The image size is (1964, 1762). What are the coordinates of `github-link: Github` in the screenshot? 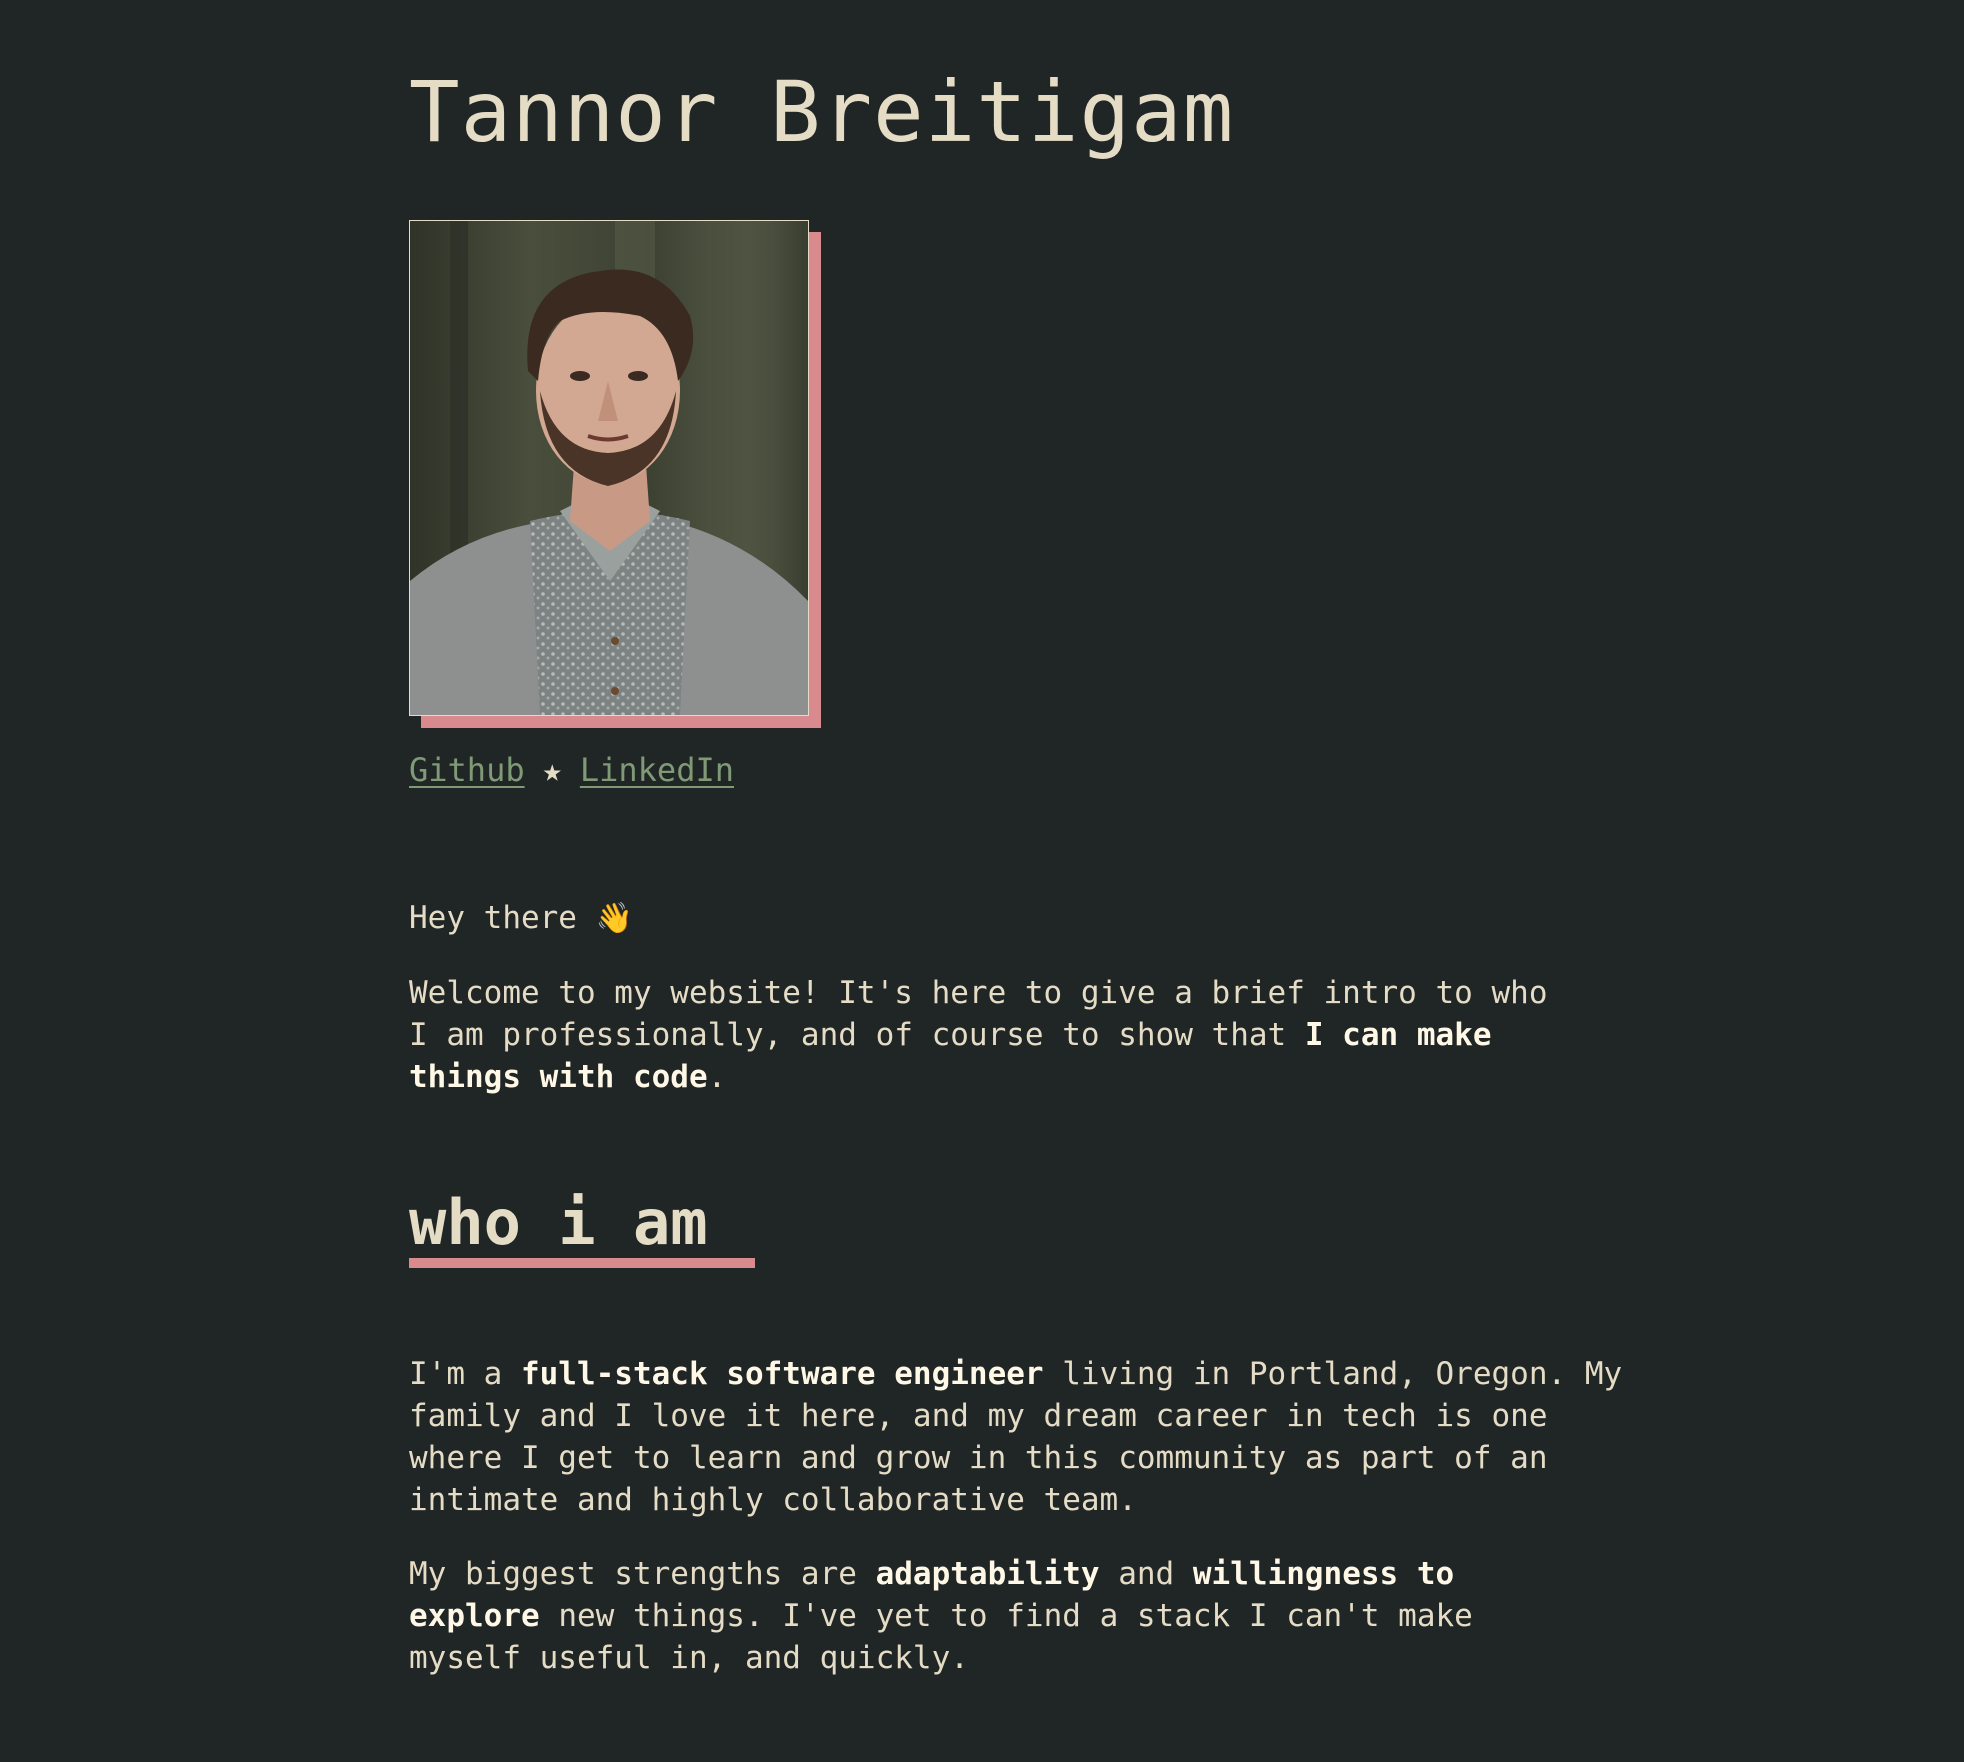 It's located at (467, 770).